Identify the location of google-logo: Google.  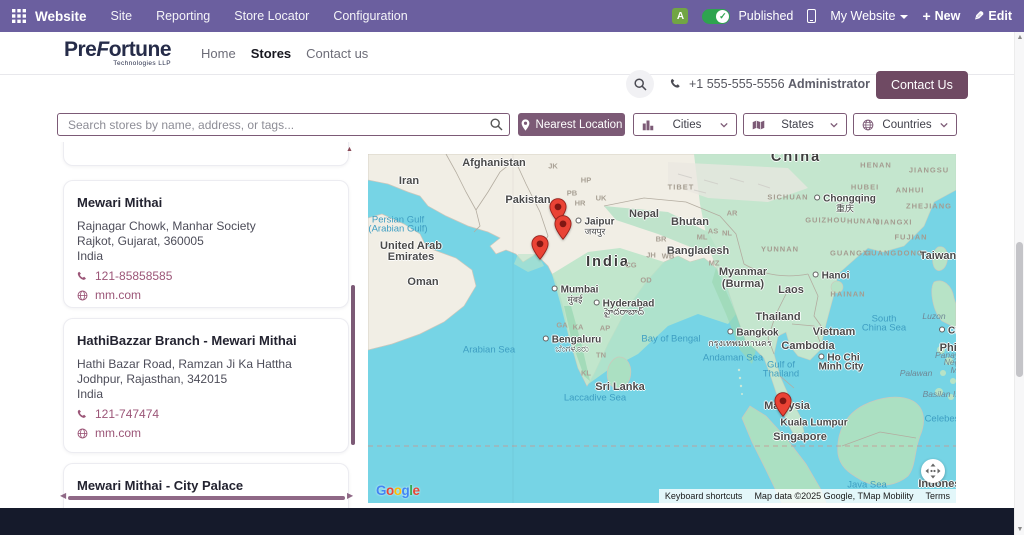
(398, 490).